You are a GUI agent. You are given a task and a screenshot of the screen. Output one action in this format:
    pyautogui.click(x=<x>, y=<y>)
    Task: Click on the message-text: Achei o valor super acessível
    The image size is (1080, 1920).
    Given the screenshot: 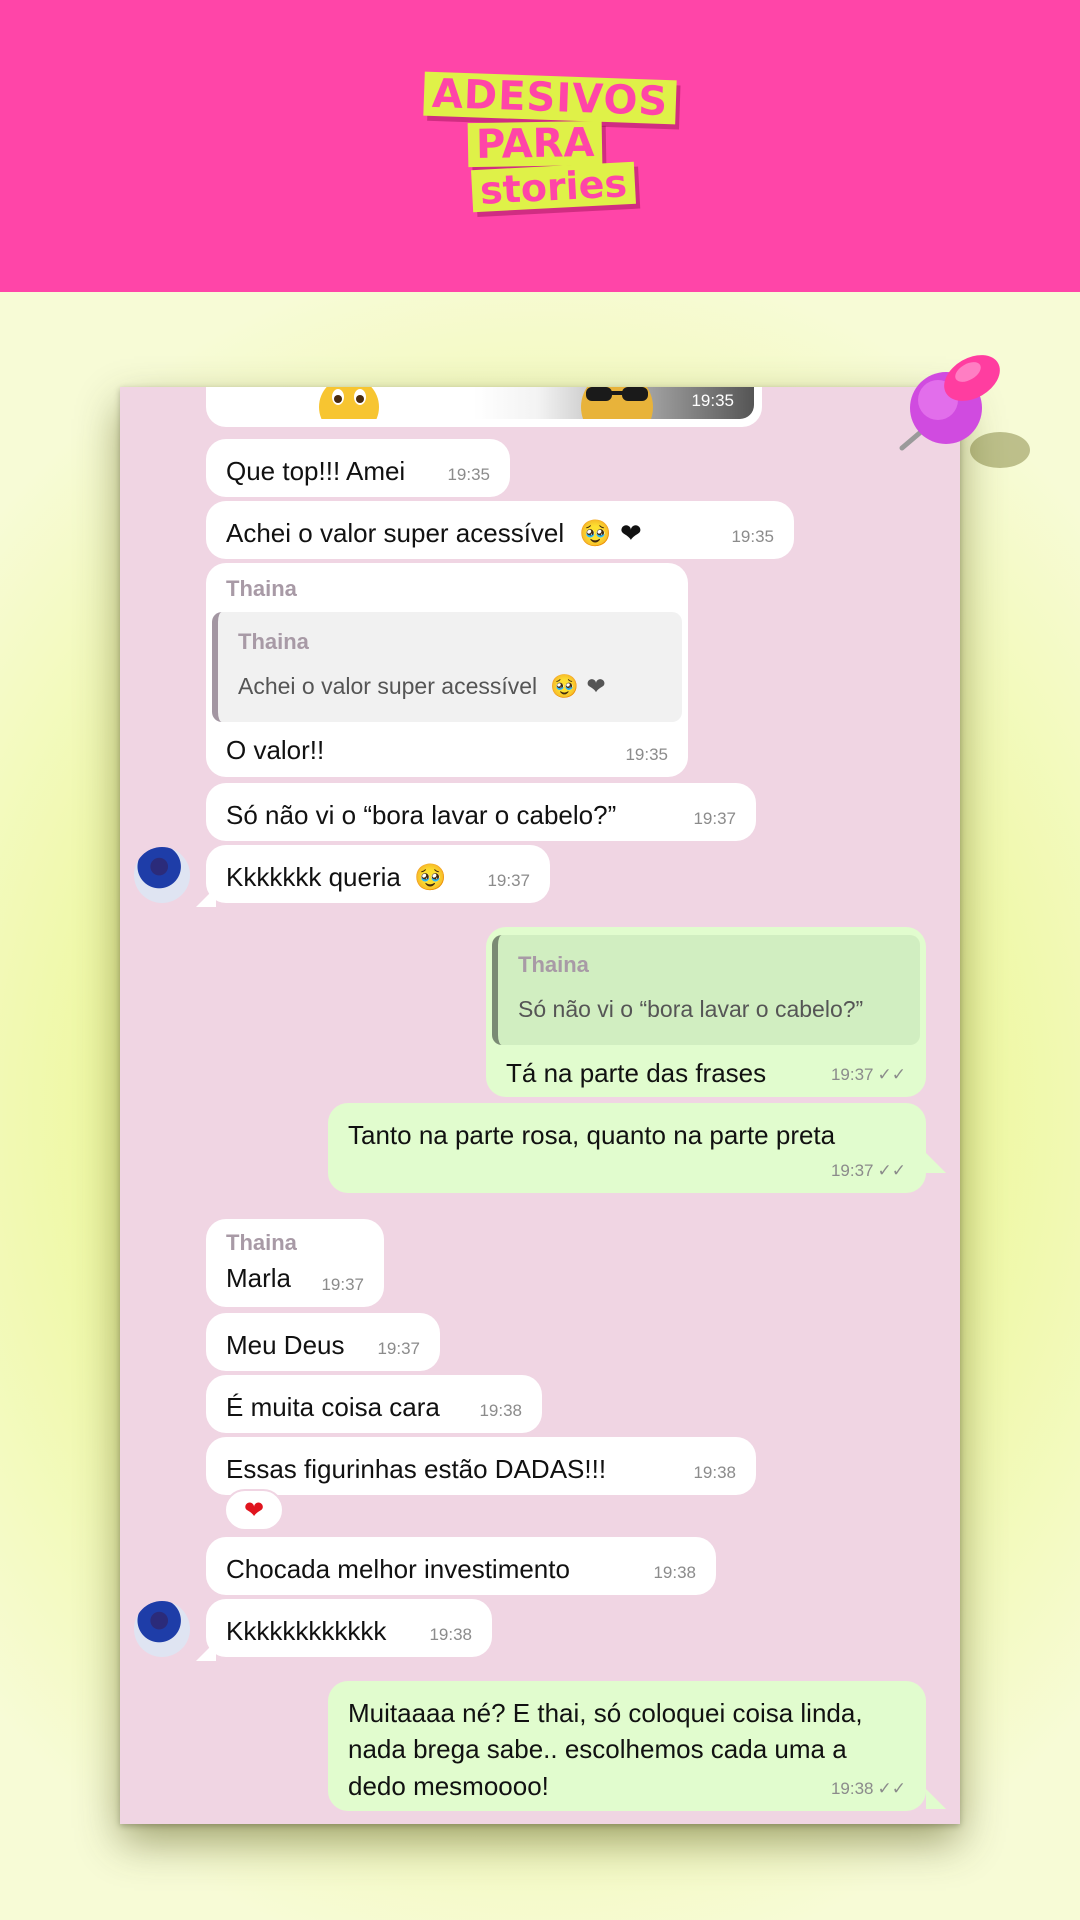 What is the action you would take?
    pyautogui.click(x=395, y=533)
    